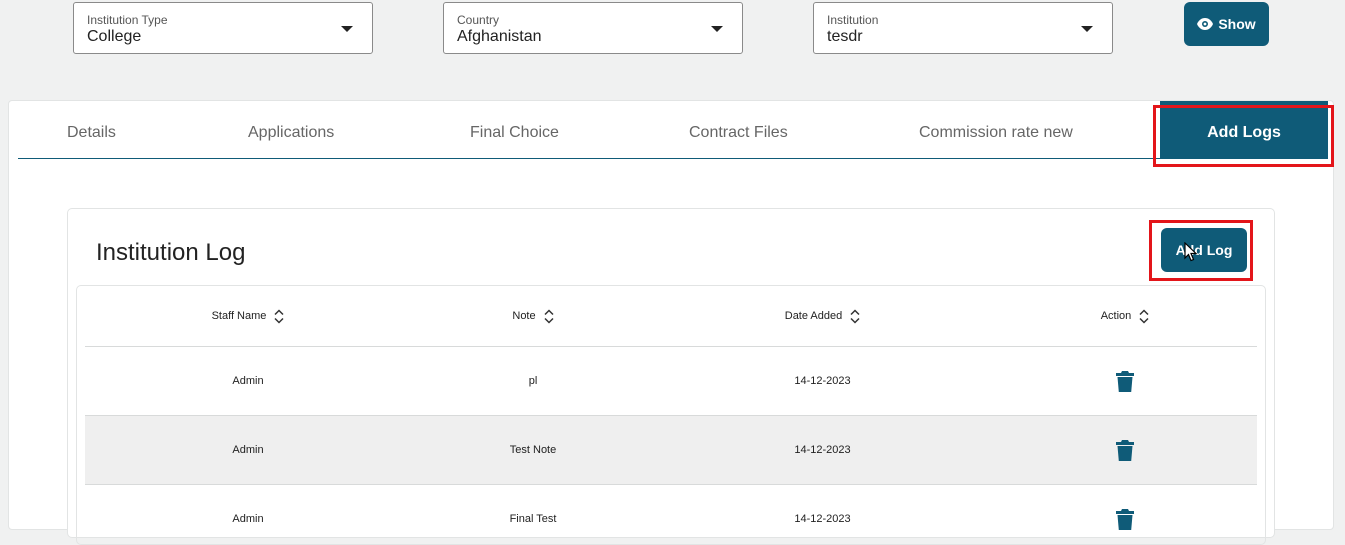 This screenshot has width=1345, height=545. I want to click on column-header-date-added: Date Added, so click(822, 316).